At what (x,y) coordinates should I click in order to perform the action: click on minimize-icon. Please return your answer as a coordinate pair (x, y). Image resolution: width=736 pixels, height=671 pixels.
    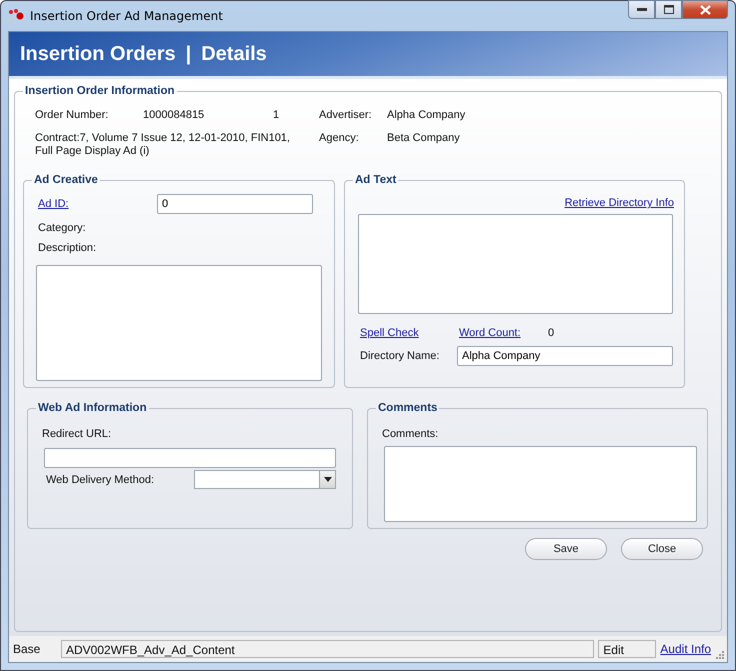
    Looking at the image, I should click on (641, 10).